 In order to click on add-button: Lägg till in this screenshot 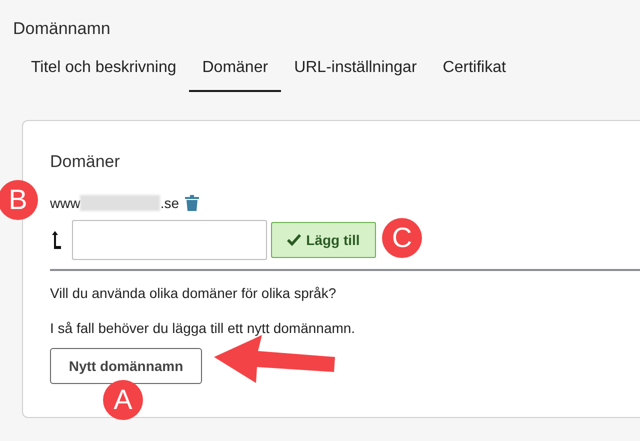, I will do `click(323, 240)`.